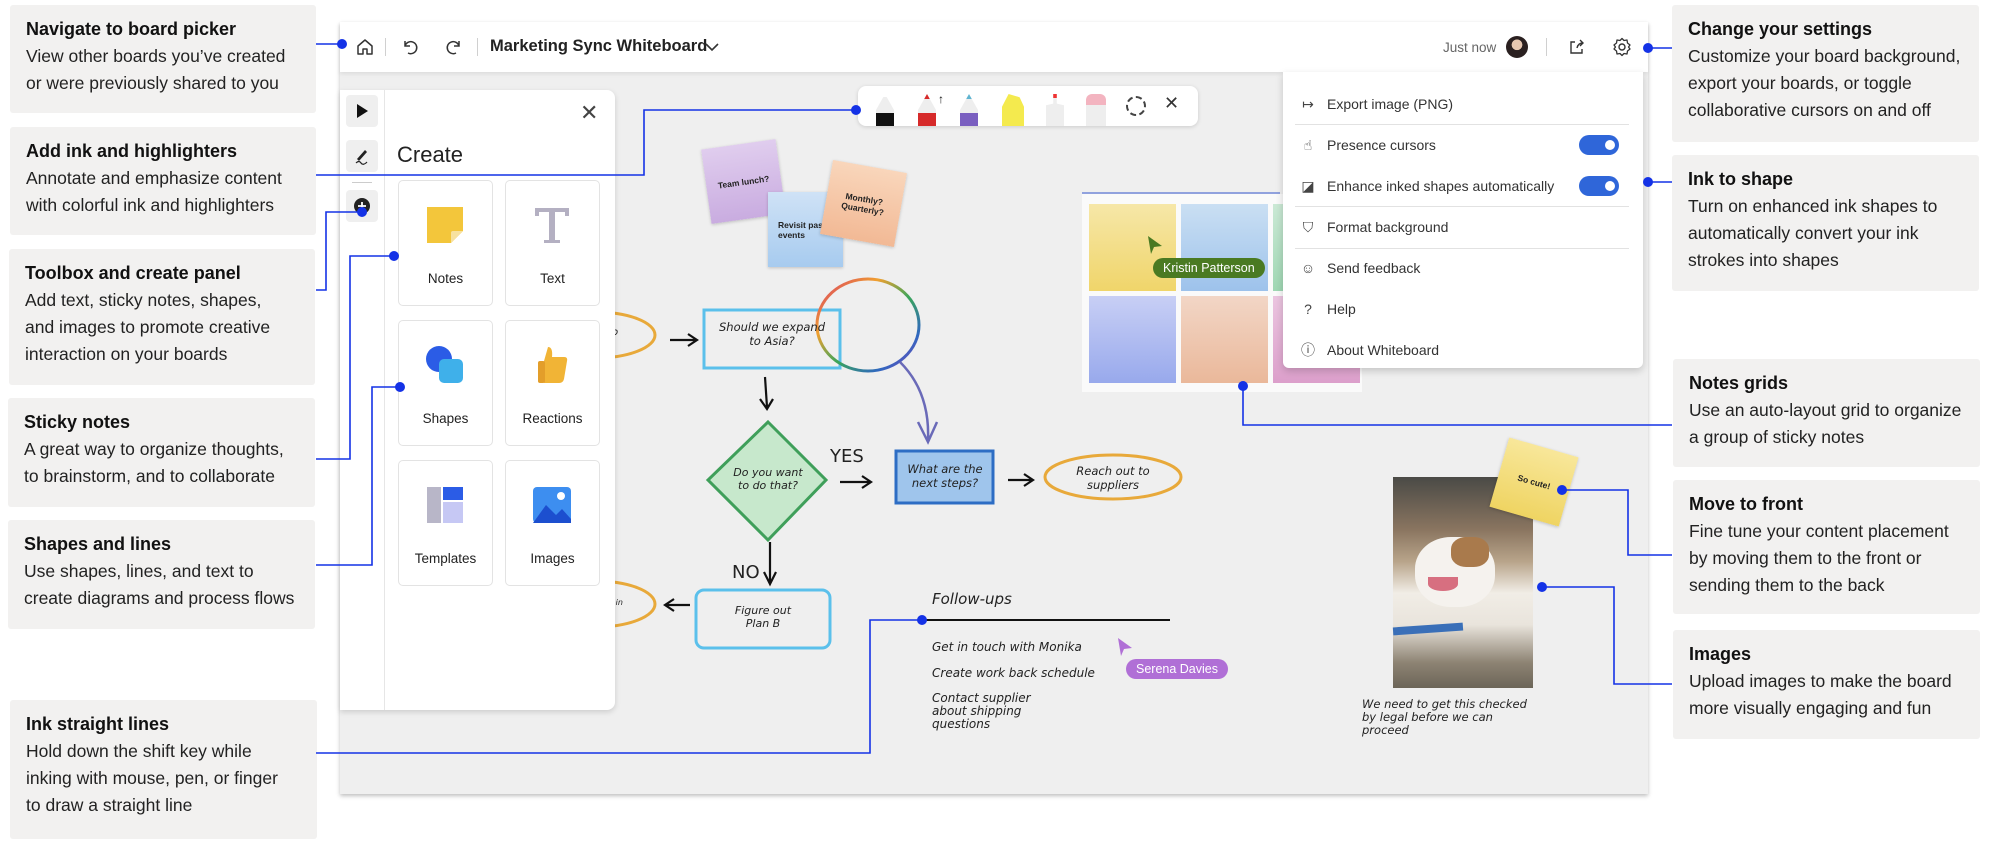 Image resolution: width=2000 pixels, height=844 pixels. I want to click on flow-yes-label: YES, so click(847, 456).